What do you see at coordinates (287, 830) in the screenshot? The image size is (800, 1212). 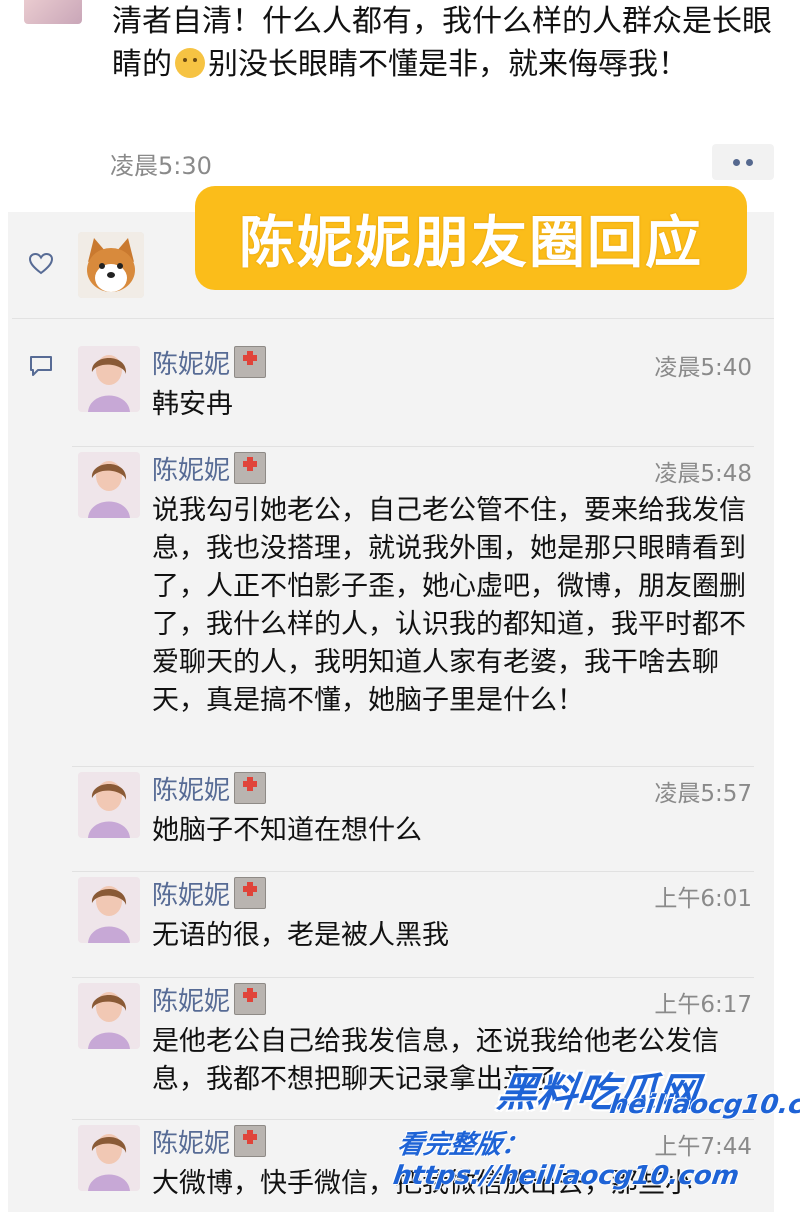 I see `comment-text: 她脑子不知道在想什么` at bounding box center [287, 830].